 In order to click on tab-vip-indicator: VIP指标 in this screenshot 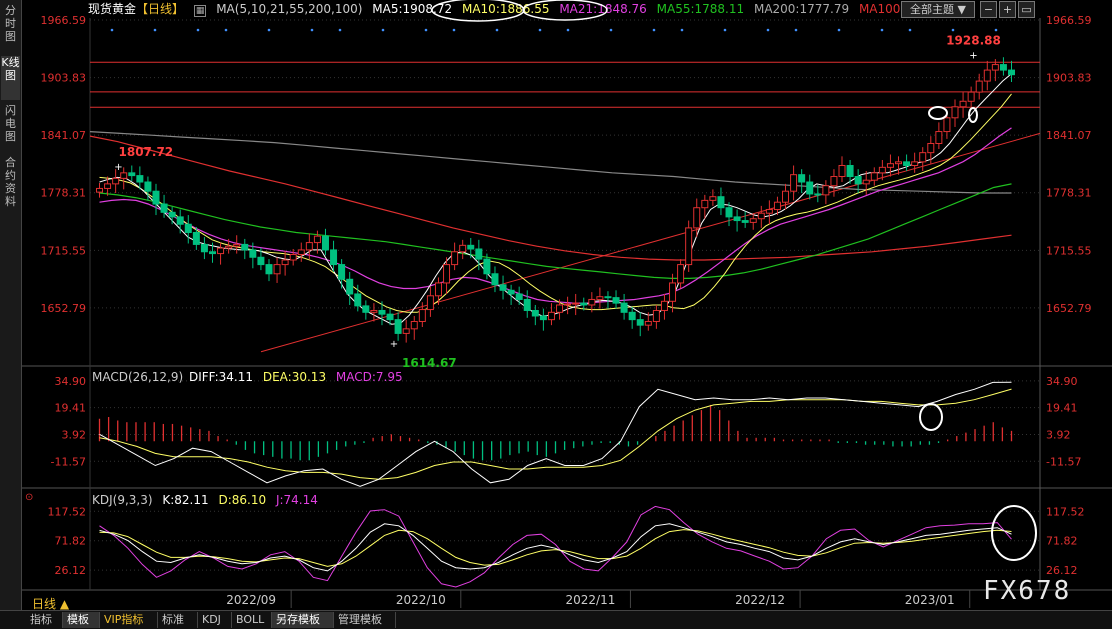, I will do `click(129, 620)`.